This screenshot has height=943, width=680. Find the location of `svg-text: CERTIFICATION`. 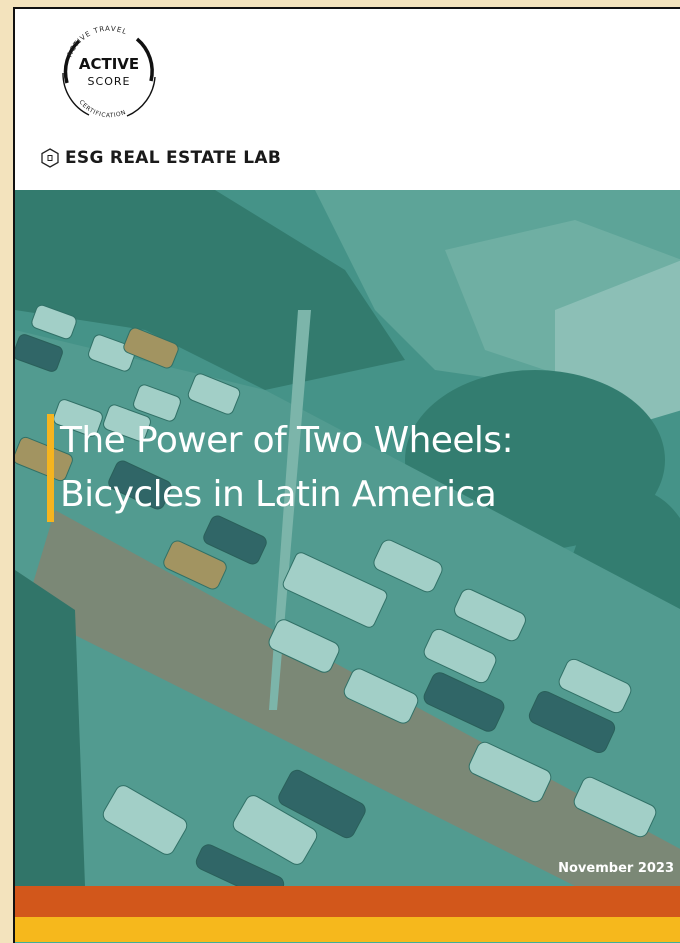

svg-text: CERTIFICATION is located at coordinates (102, 109).